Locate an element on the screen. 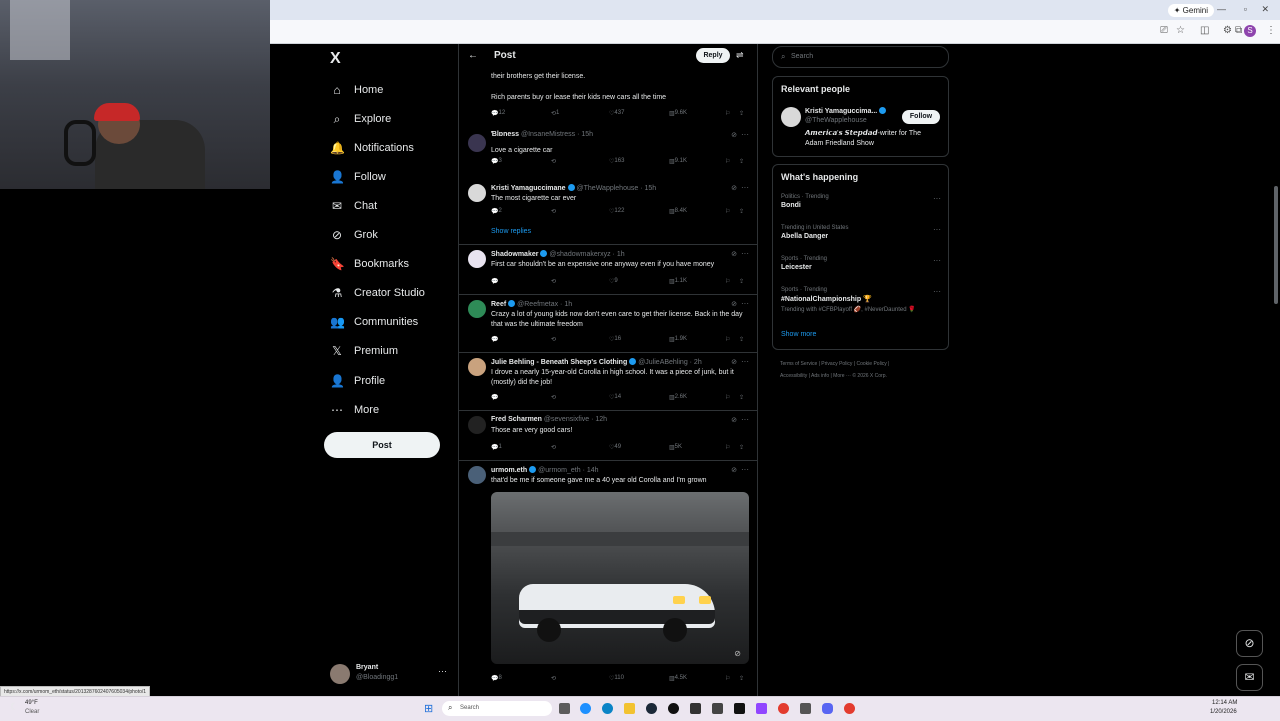  minimize-icon: — is located at coordinates (1221, 9).